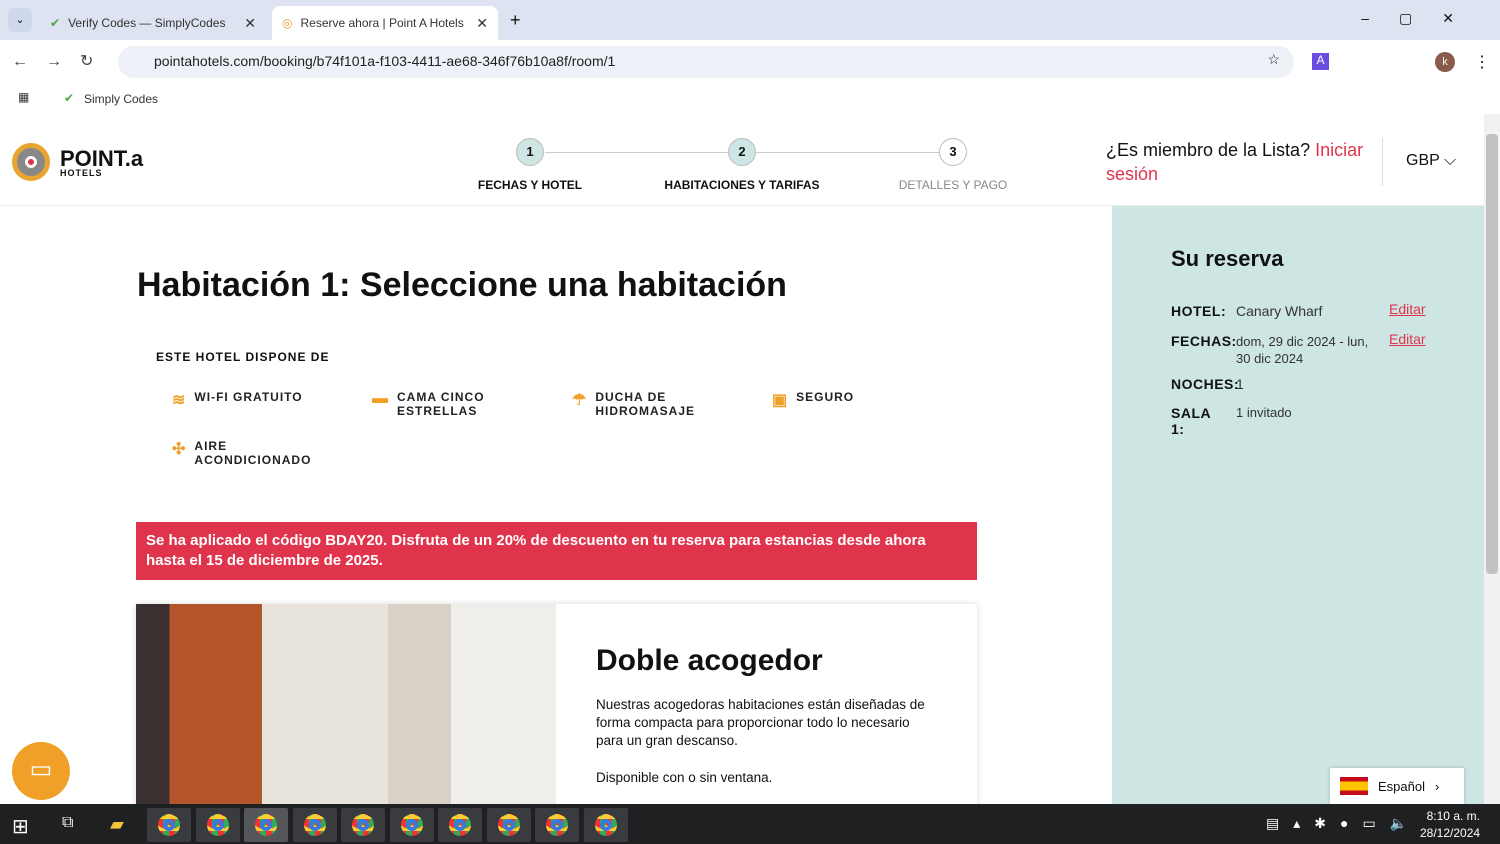 The height and width of the screenshot is (844, 1500). What do you see at coordinates (580, 400) in the screenshot?
I see `shower-icon: ☂` at bounding box center [580, 400].